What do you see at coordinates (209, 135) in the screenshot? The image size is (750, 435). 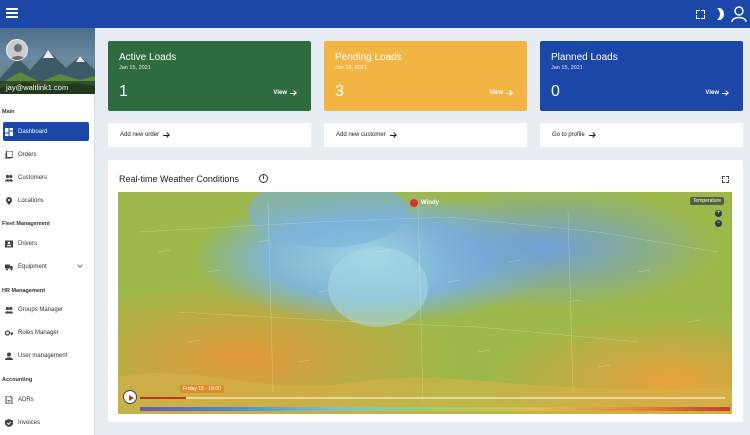 I see `add-new-order-link: Add new order` at bounding box center [209, 135].